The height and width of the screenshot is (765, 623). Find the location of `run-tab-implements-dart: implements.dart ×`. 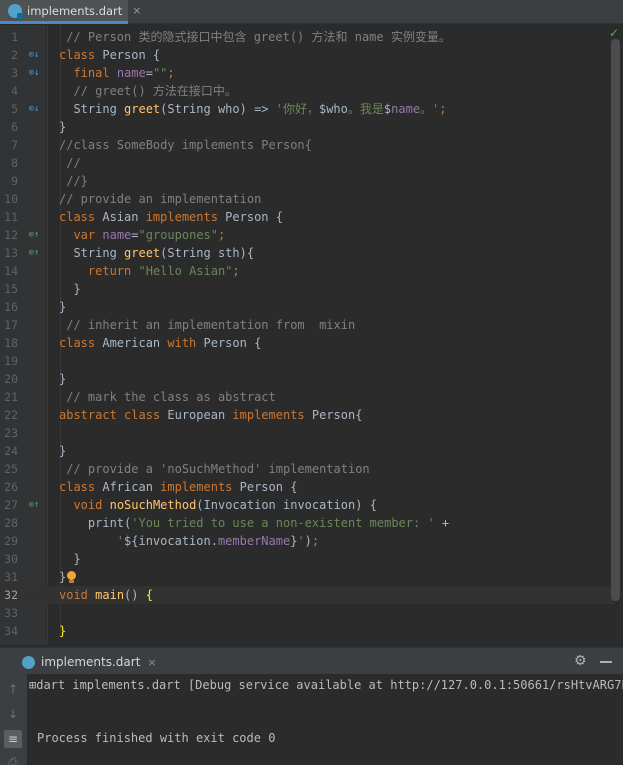

run-tab-implements-dart: implements.dart × is located at coordinates (89, 662).